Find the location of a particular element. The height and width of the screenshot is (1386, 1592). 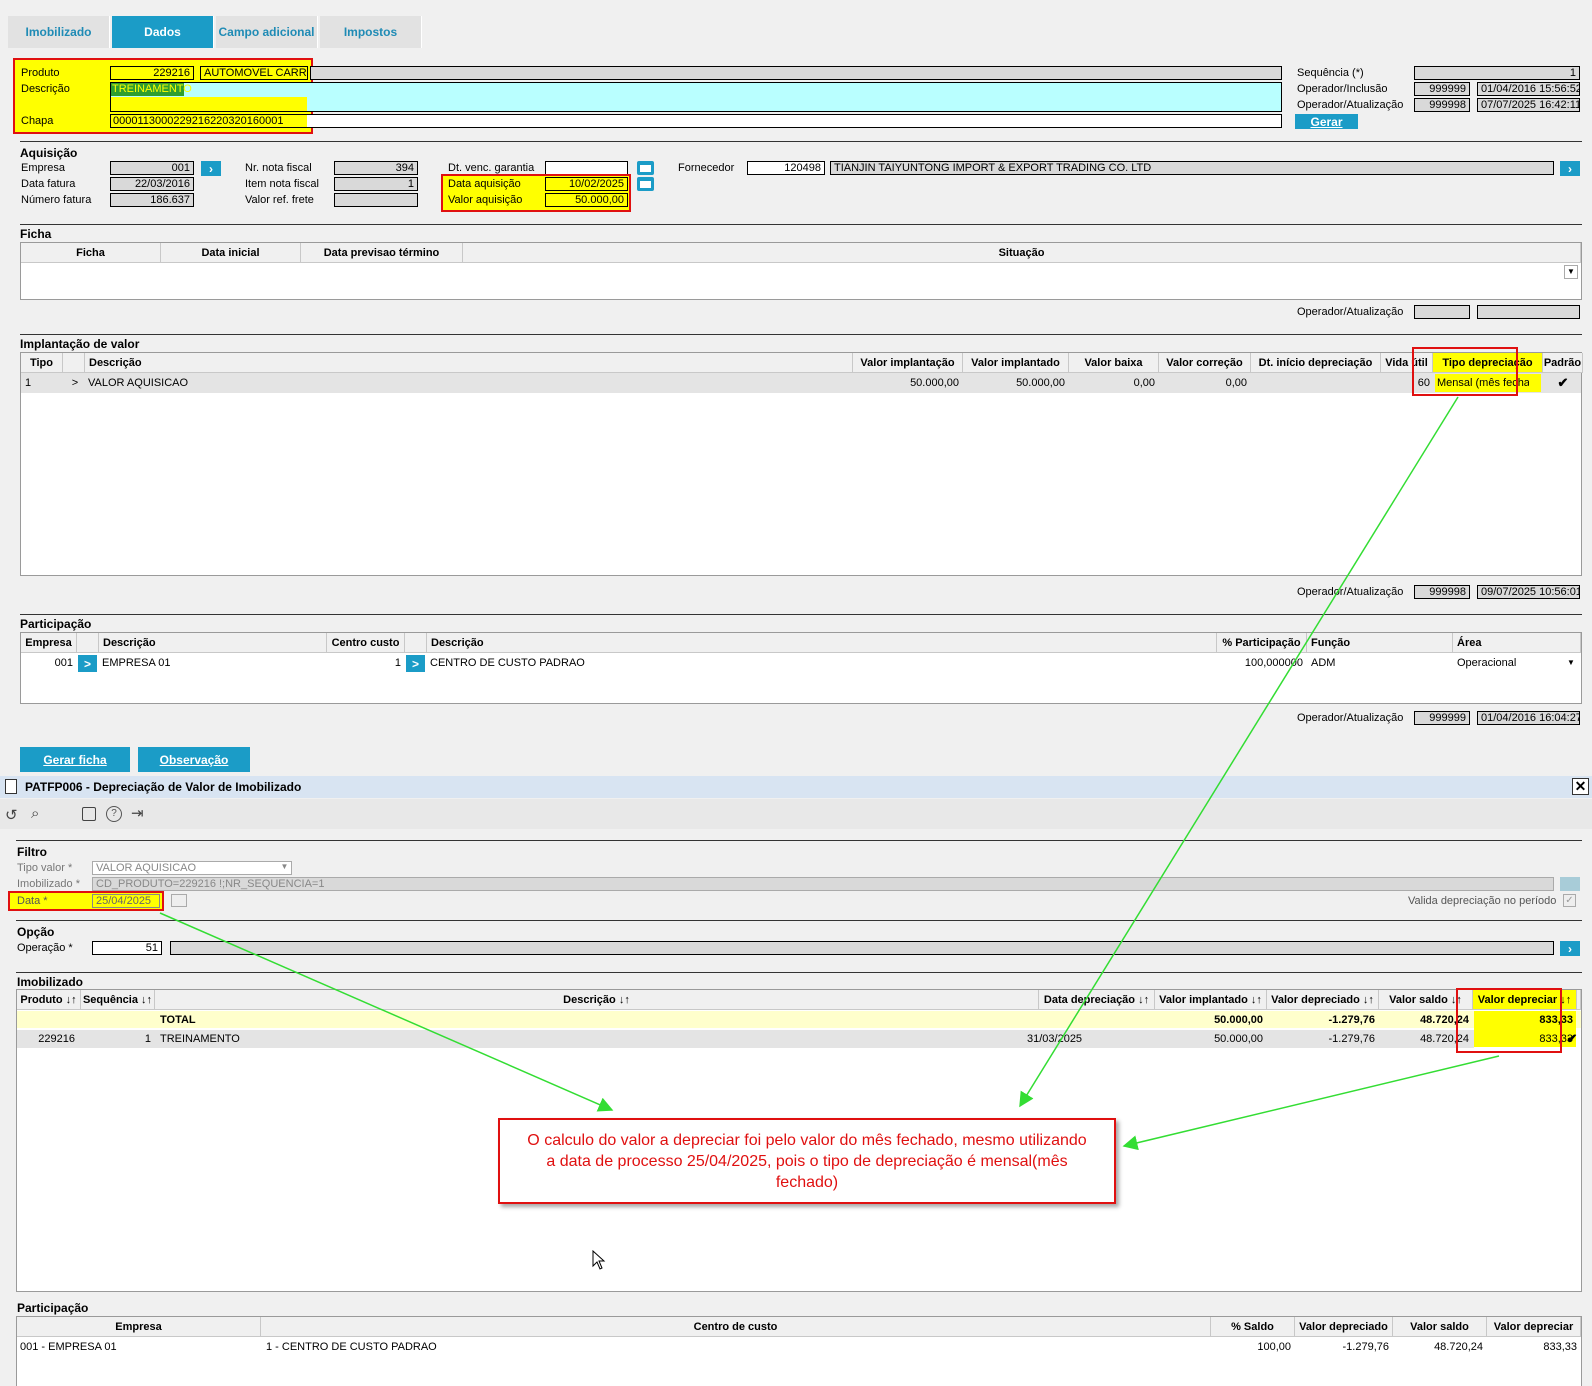

imob-header-descricao: Descrição ↓↑ is located at coordinates (597, 1000).